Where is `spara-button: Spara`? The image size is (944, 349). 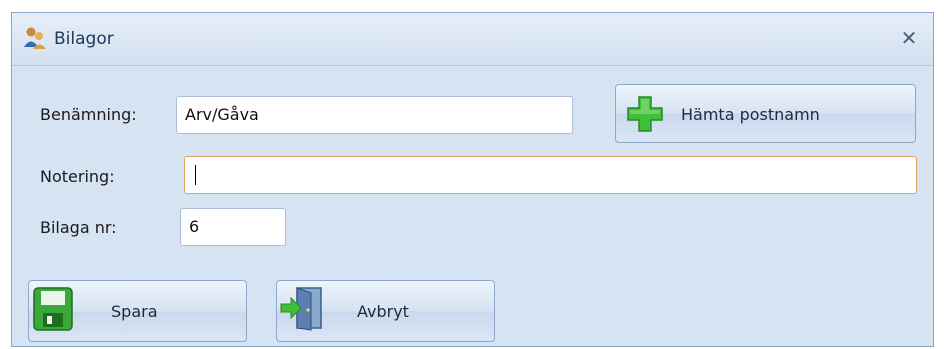 spara-button: Spara is located at coordinates (137, 311).